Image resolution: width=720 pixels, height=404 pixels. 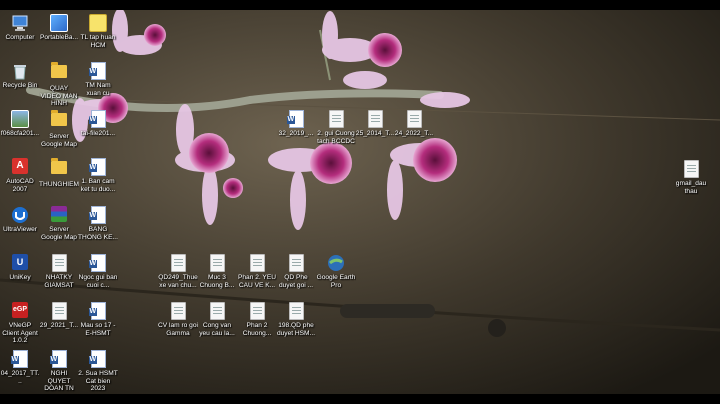 What do you see at coordinates (20, 85) in the screenshot?
I see `desktop-icon-label: Recycle Bin` at bounding box center [20, 85].